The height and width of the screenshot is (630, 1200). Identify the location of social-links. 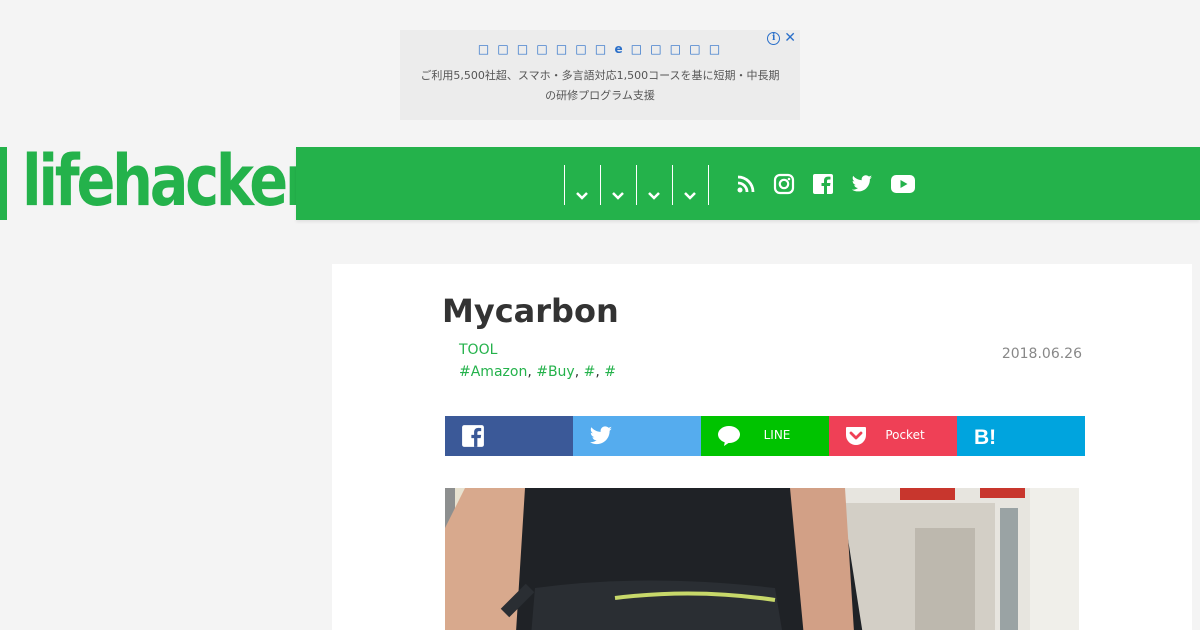
(834, 184).